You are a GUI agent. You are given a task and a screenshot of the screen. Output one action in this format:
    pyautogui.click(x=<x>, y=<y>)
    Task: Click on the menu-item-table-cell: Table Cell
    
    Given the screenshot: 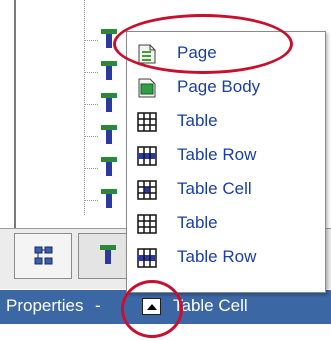 What is the action you would take?
    pyautogui.click(x=226, y=189)
    